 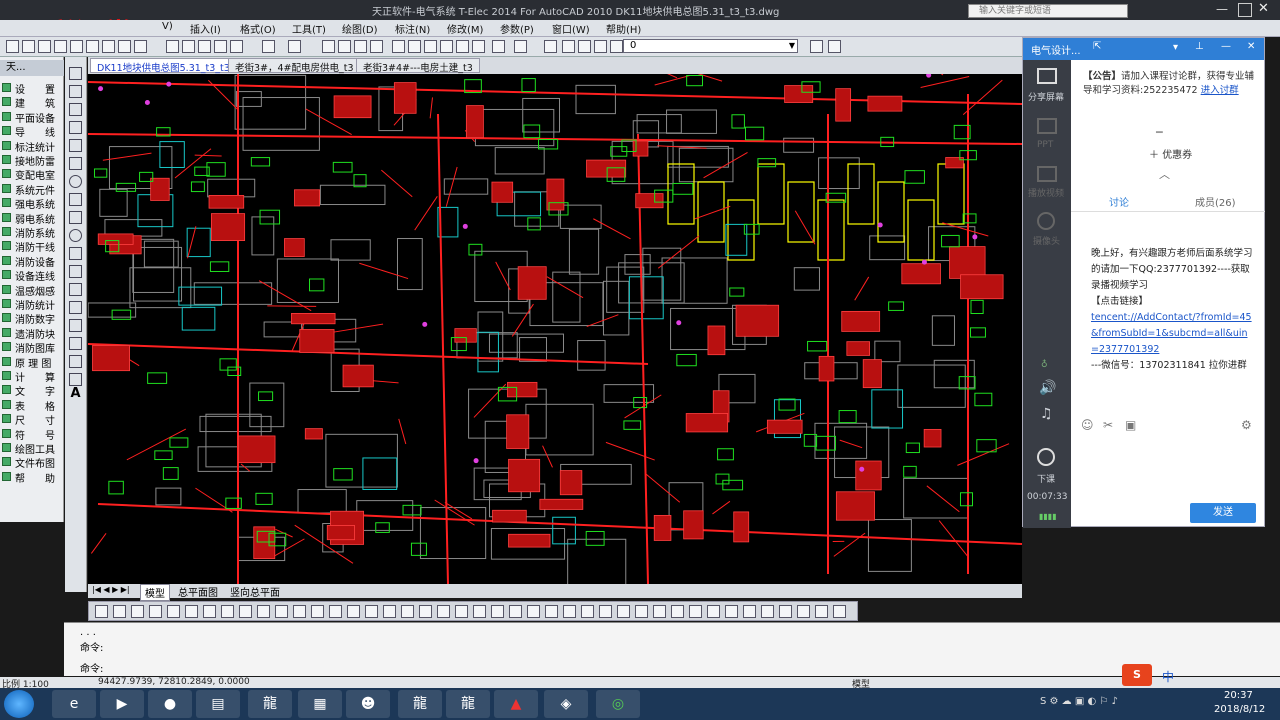 What do you see at coordinates (566, 704) in the screenshot?
I see `package-icon: ◈` at bounding box center [566, 704].